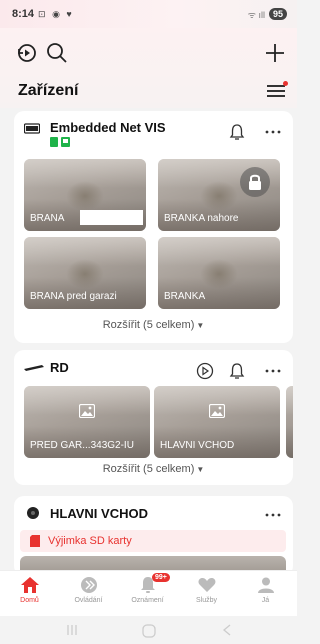 The height and width of the screenshot is (644, 320). I want to click on camera-thumbnail: BRANA pred garazi, so click(85, 273).